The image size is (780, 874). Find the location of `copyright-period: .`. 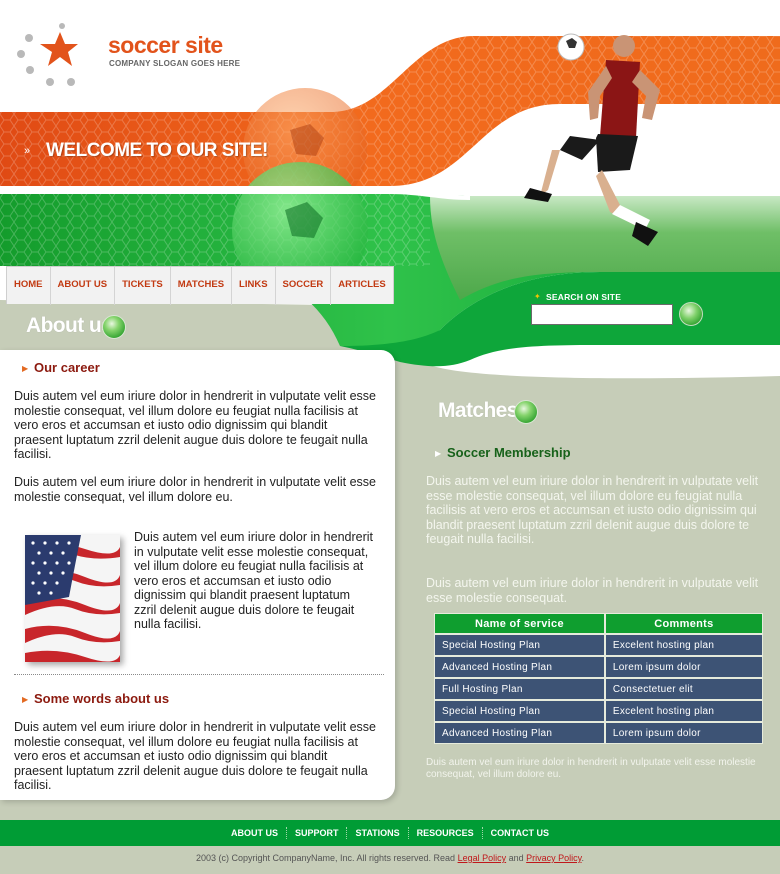

copyright-period: . is located at coordinates (583, 858).